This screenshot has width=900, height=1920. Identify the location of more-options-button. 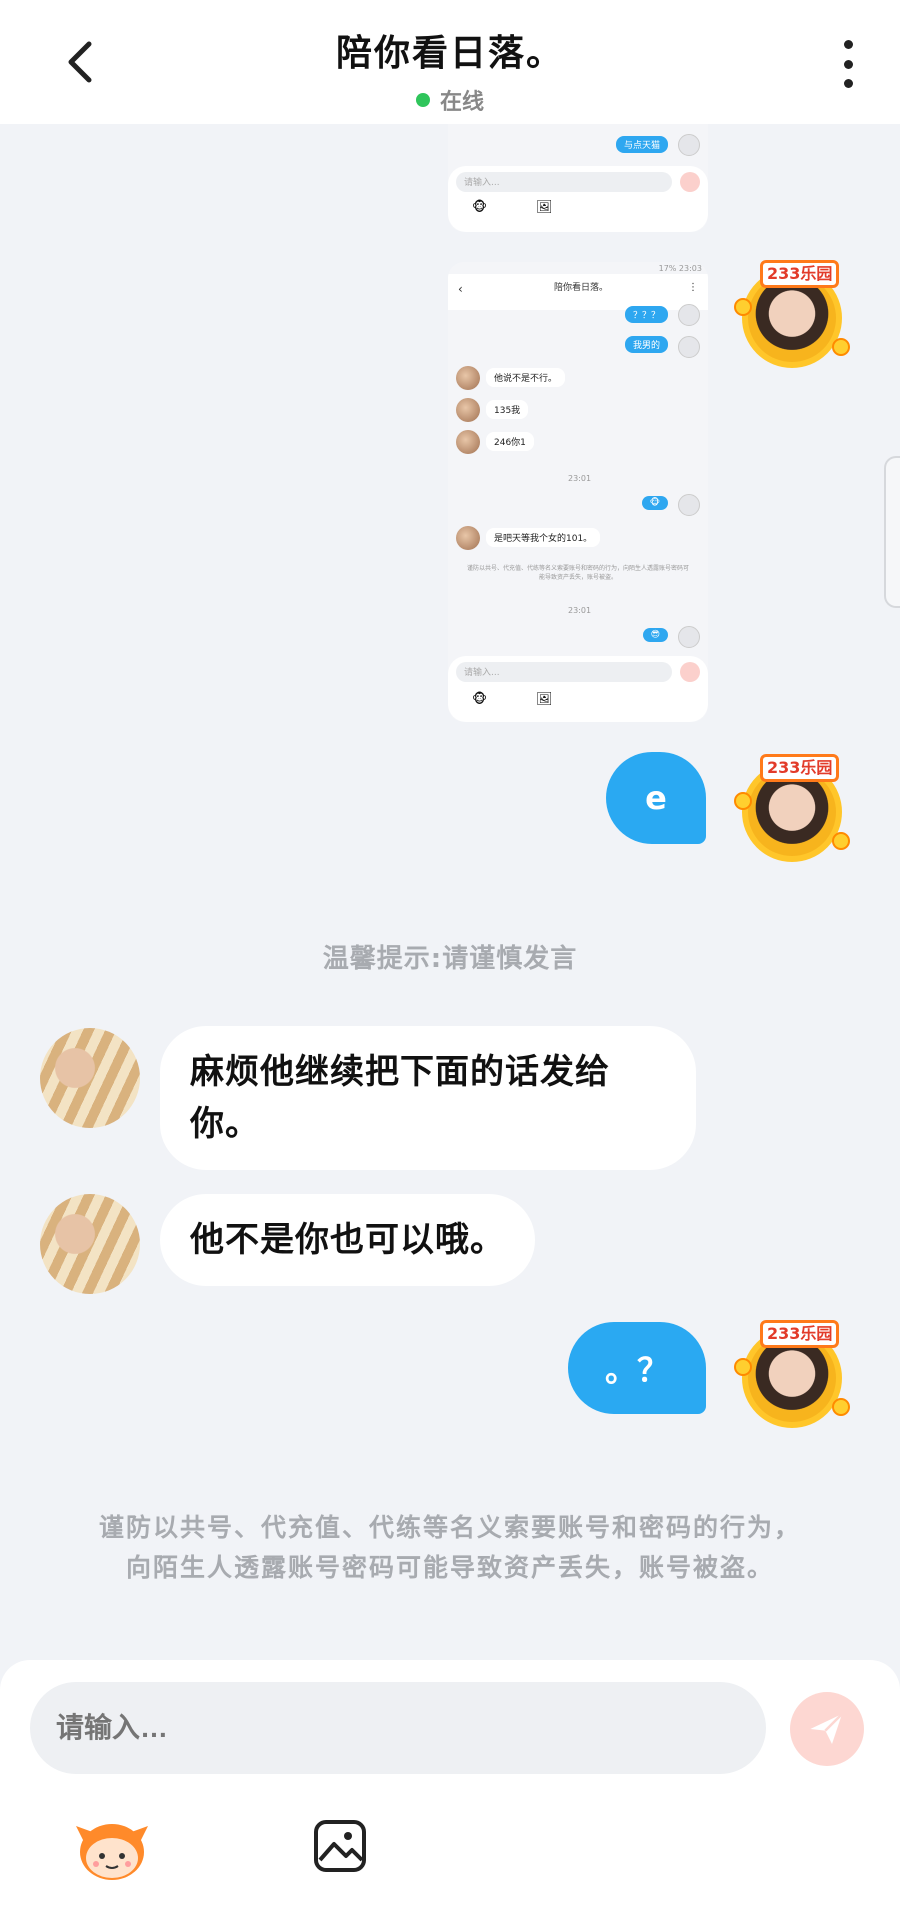
(848, 64).